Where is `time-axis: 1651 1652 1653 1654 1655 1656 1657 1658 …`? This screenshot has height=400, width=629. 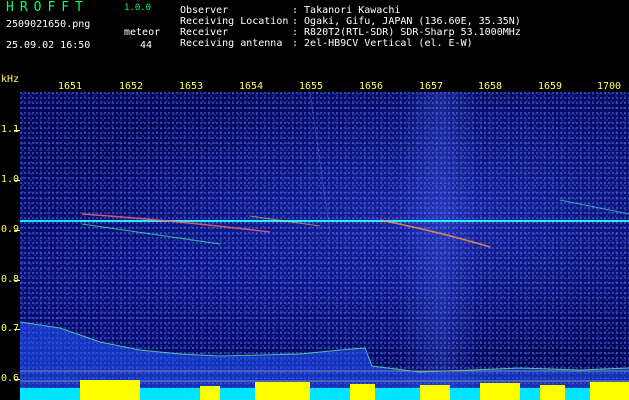
time-axis: 1651 1652 1653 1654 1655 1656 1657 1658 … is located at coordinates (314, 83).